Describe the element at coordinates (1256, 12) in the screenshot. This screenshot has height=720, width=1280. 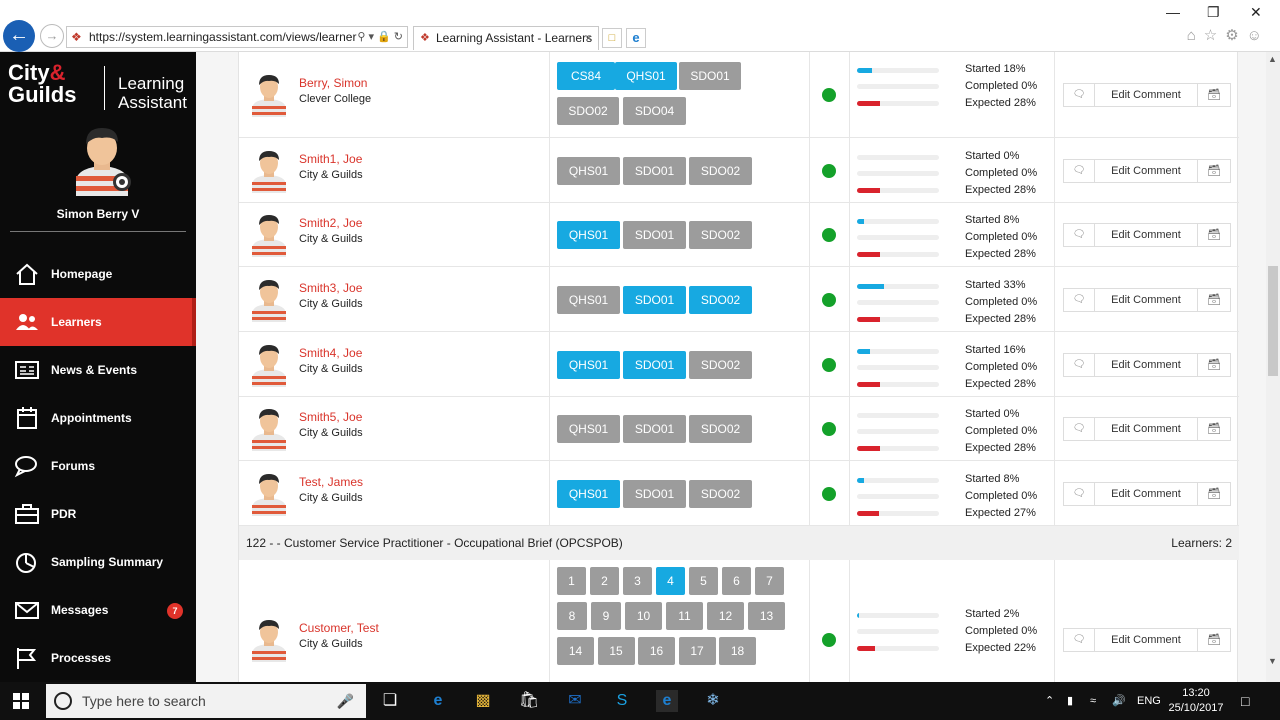
I see `close-window-icon: ✕` at that location.